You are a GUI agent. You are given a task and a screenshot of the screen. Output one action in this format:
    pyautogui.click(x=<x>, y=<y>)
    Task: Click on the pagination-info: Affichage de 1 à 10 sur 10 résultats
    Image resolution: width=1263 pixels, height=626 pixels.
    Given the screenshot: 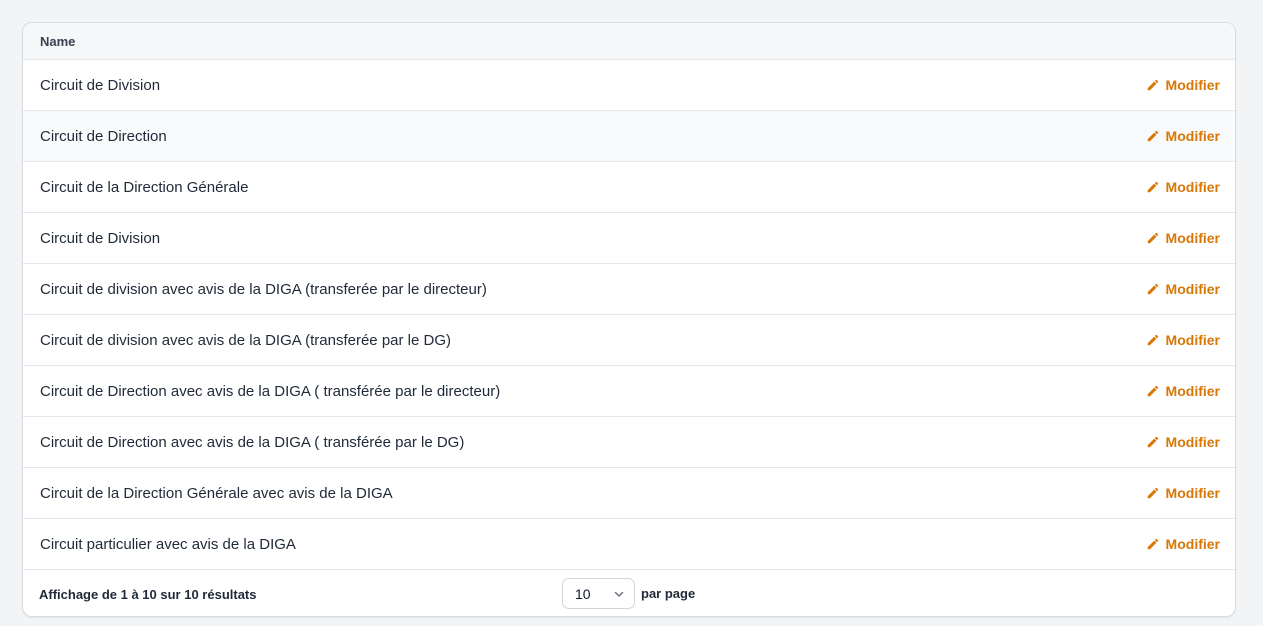 What is the action you would take?
    pyautogui.click(x=148, y=594)
    